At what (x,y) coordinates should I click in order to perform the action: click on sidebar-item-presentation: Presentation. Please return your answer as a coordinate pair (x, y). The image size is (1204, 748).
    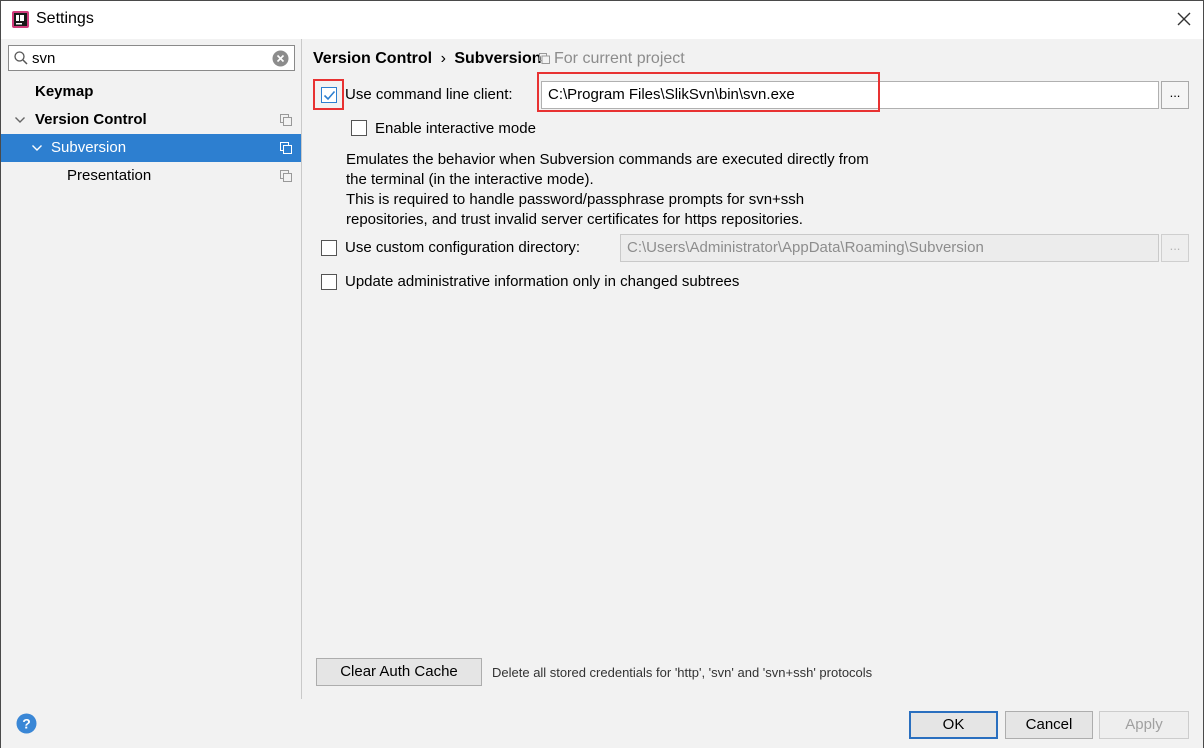
    Looking at the image, I should click on (151, 176).